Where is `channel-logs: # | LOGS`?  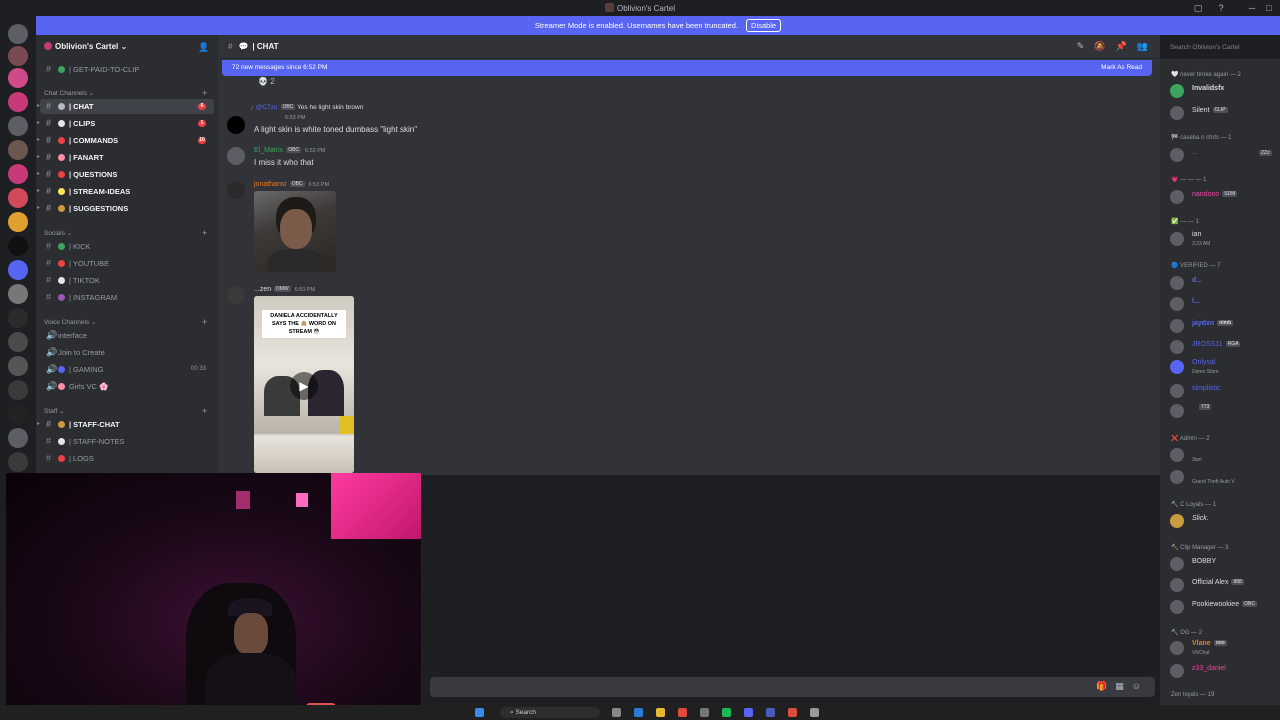
channel-logs: # | LOGS is located at coordinates (127, 458).